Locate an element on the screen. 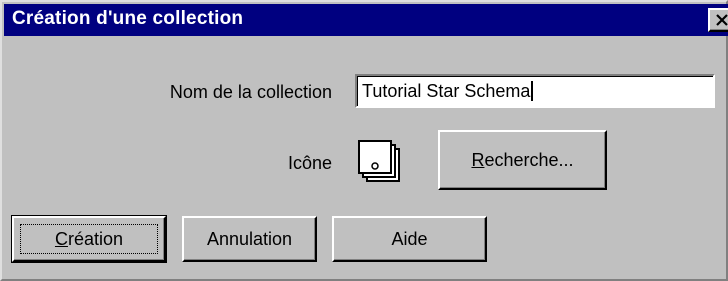 The image size is (728, 281). help-label: Aide is located at coordinates (409, 239).